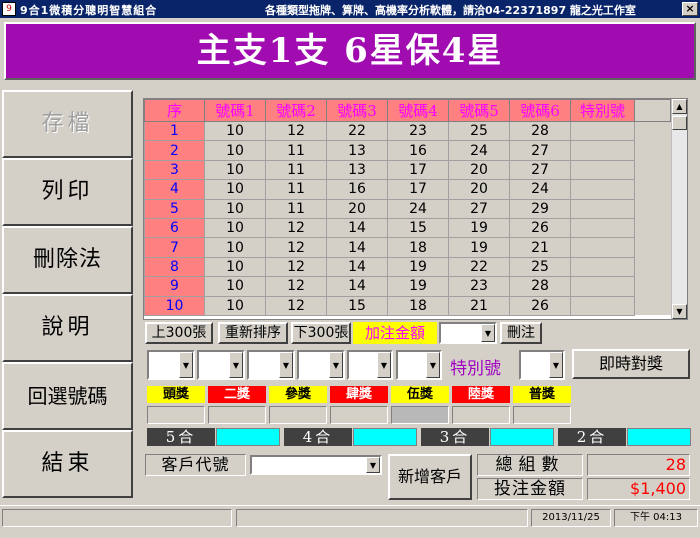  Describe the element at coordinates (321, 365) in the screenshot. I see `number-select-4: ▼` at that location.